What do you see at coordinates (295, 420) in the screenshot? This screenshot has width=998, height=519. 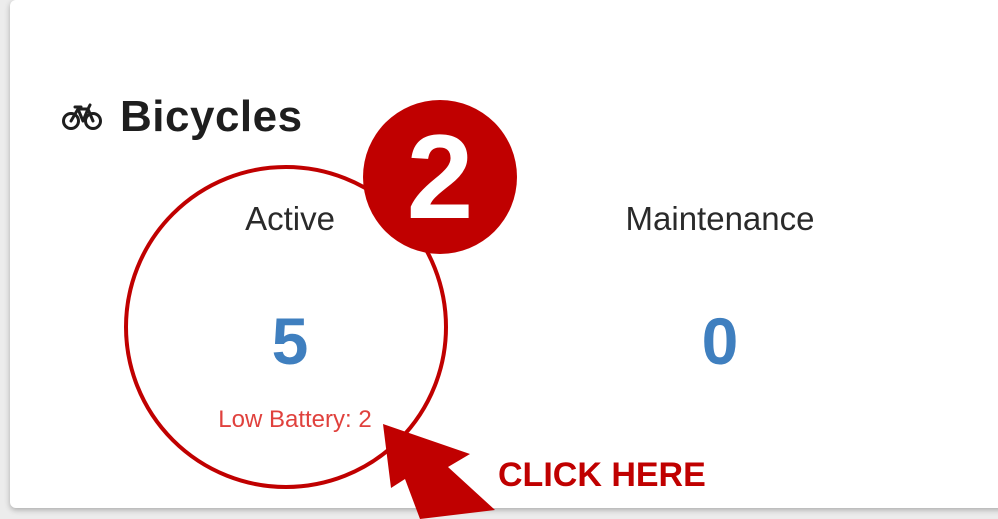 I see `low-battery-link: Low Battery: 2` at bounding box center [295, 420].